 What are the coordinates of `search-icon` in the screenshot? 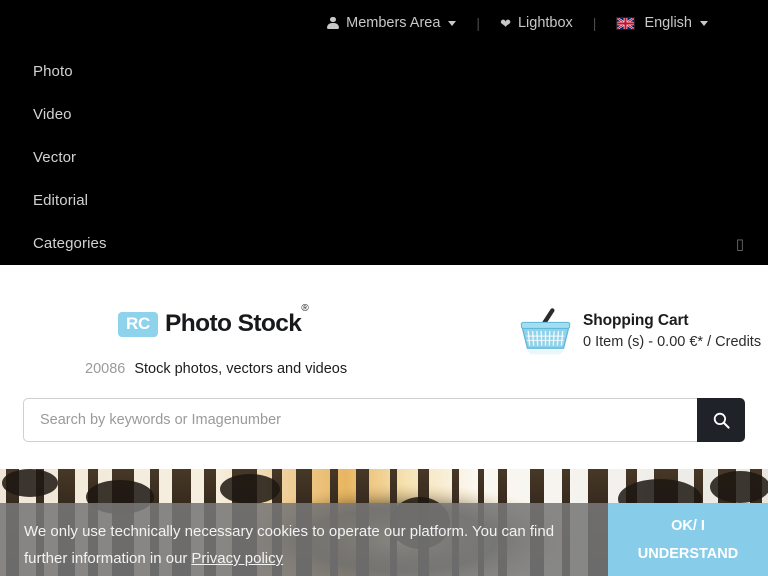 It's located at (721, 420).